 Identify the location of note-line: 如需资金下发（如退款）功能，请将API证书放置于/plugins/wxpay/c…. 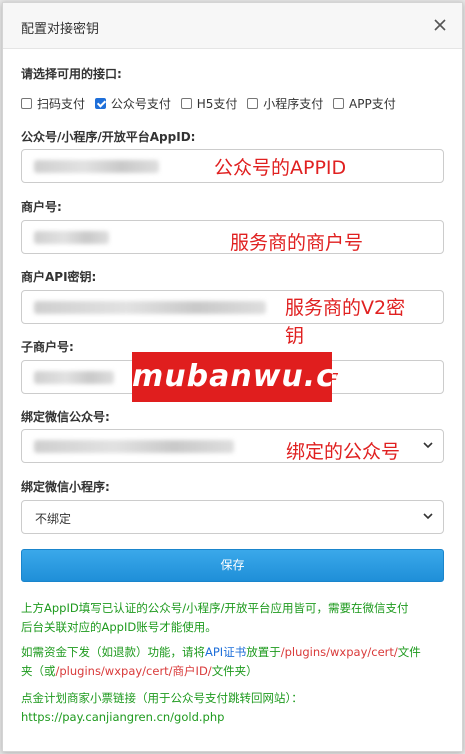
(232, 652).